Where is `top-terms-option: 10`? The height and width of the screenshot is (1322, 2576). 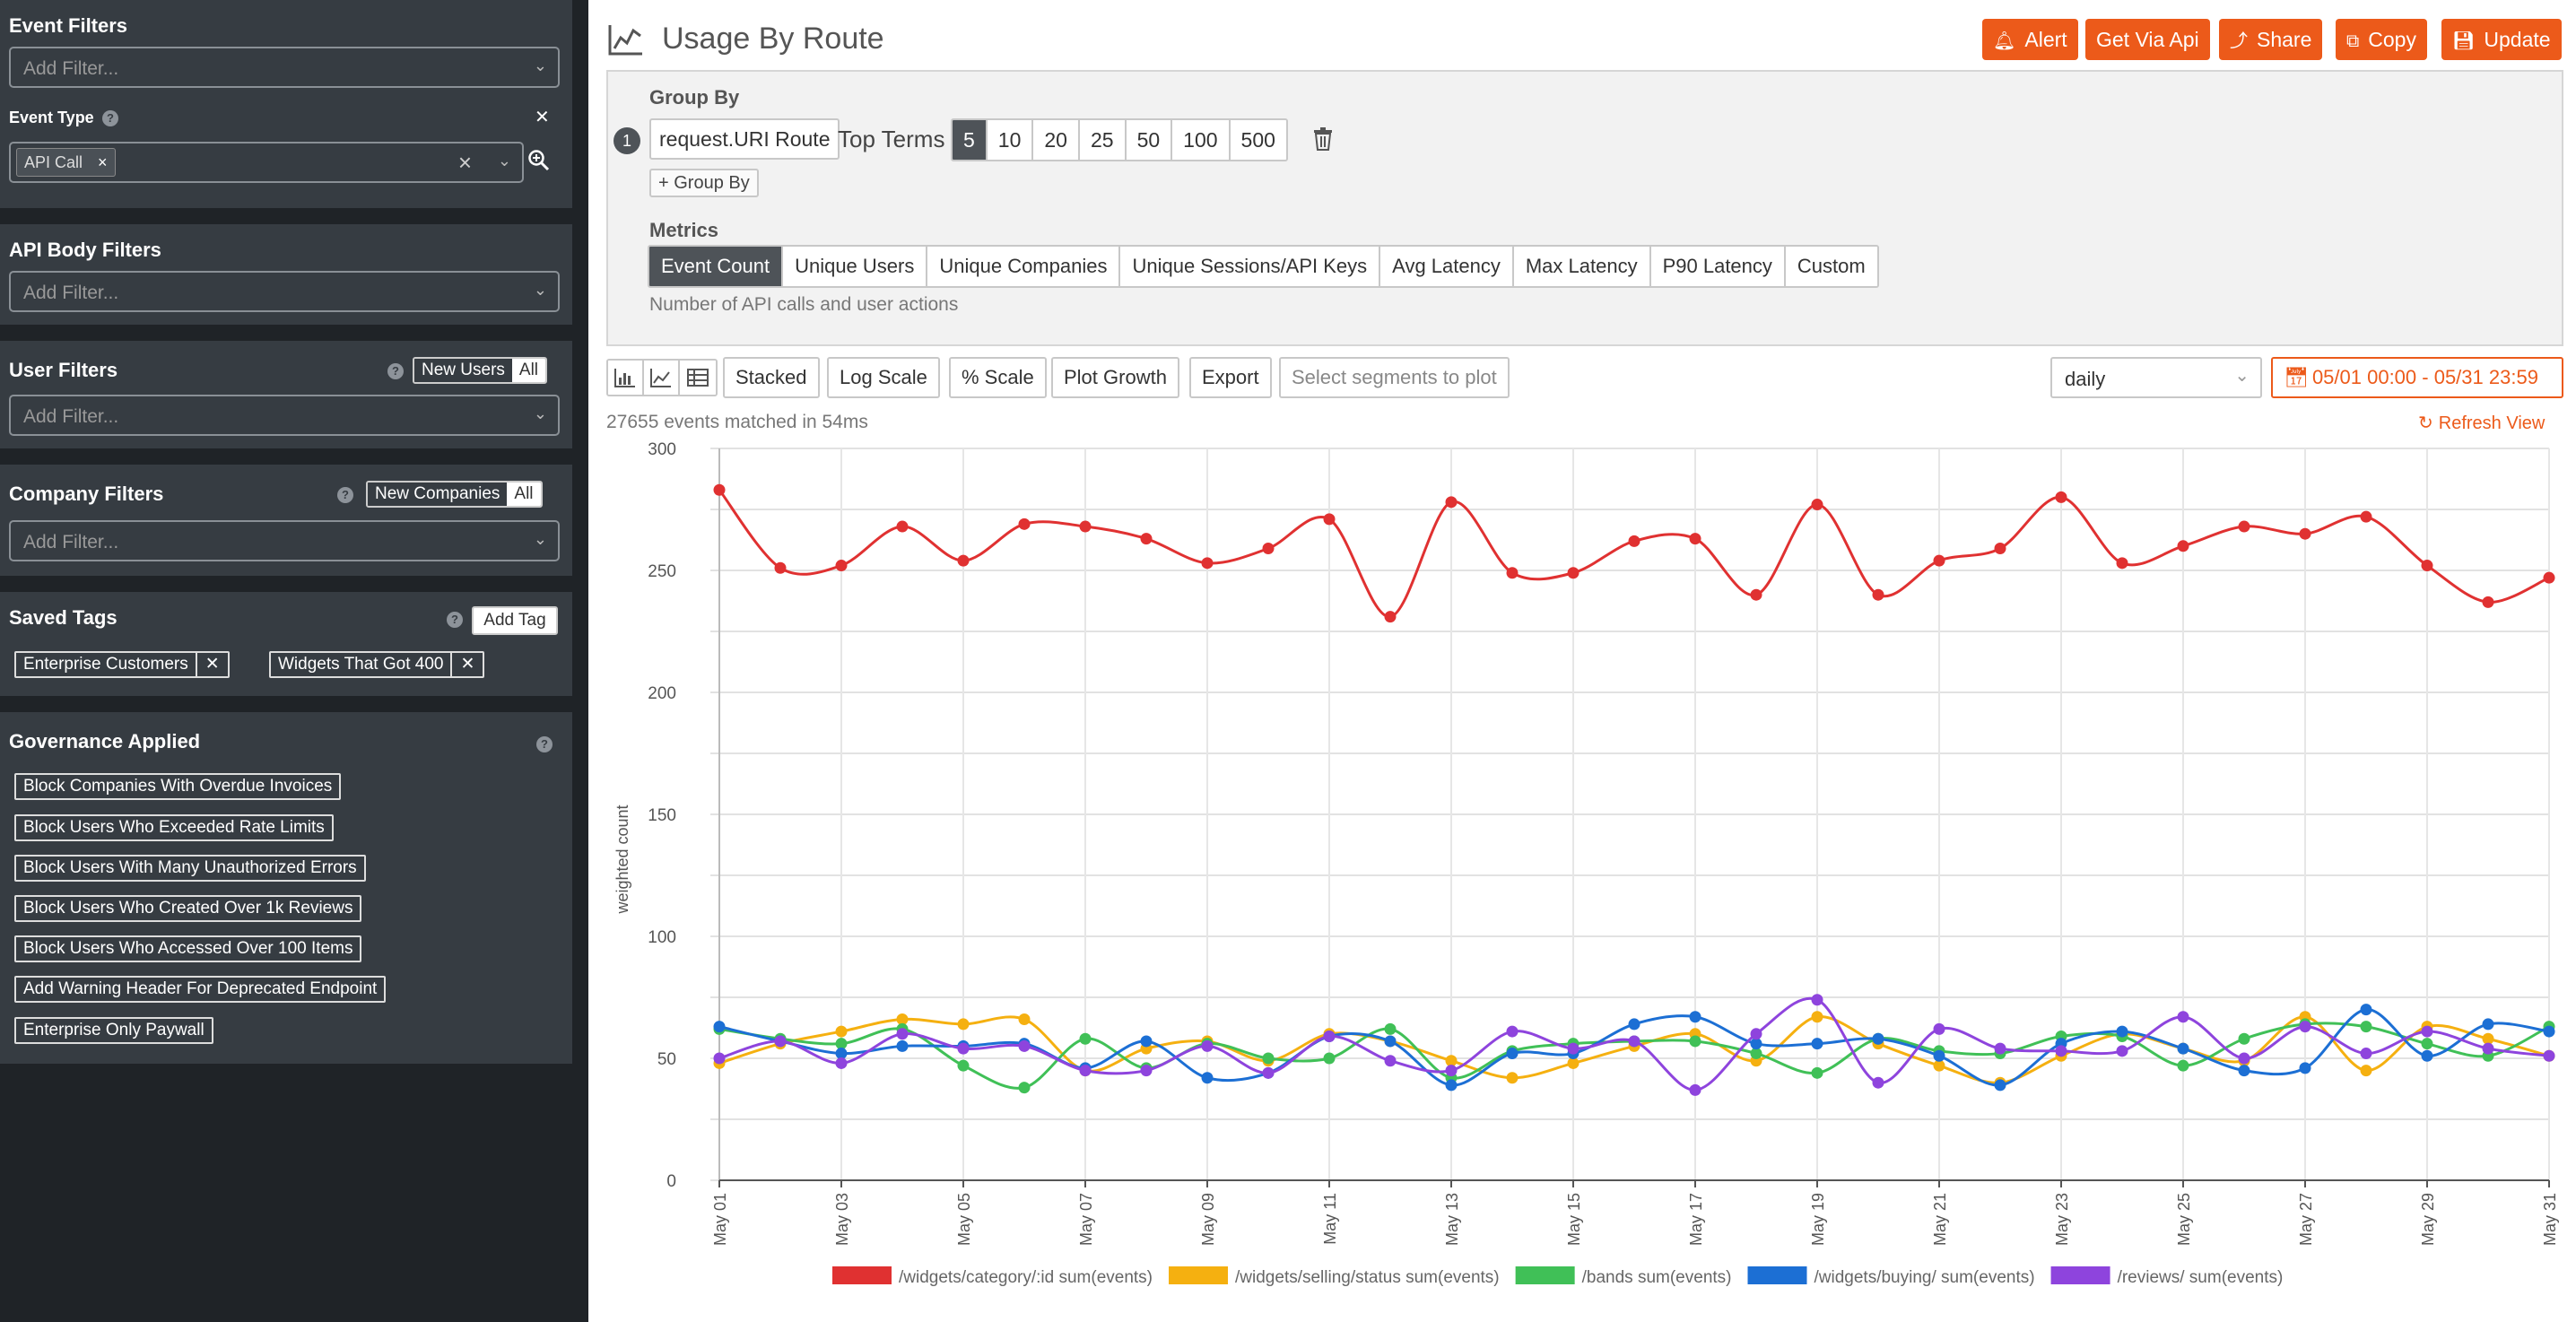 top-terms-option: 10 is located at coordinates (1010, 140).